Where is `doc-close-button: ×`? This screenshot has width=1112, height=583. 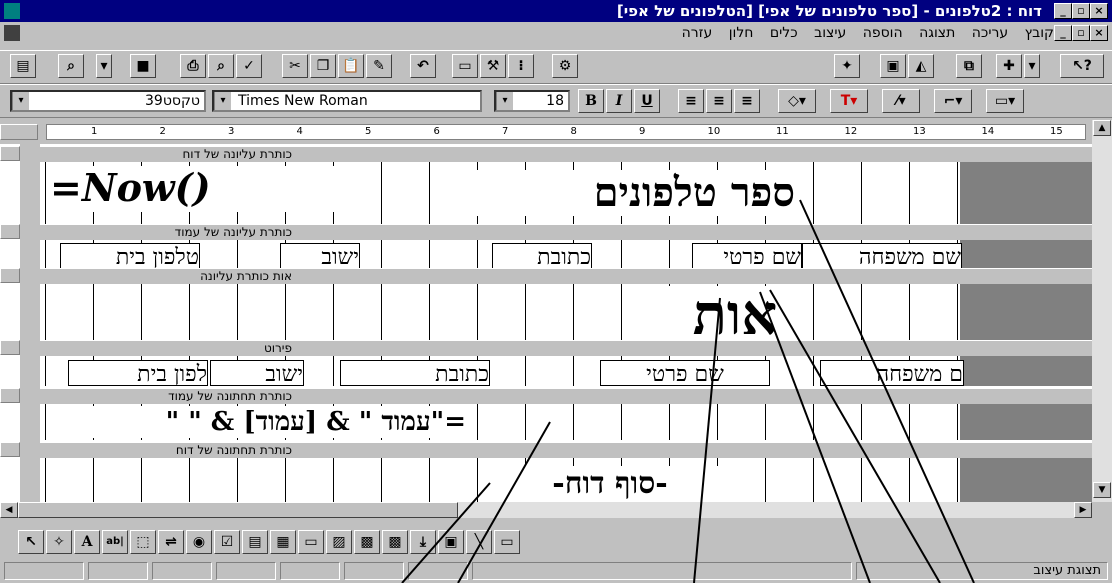 doc-close-button: × is located at coordinates (1099, 33).